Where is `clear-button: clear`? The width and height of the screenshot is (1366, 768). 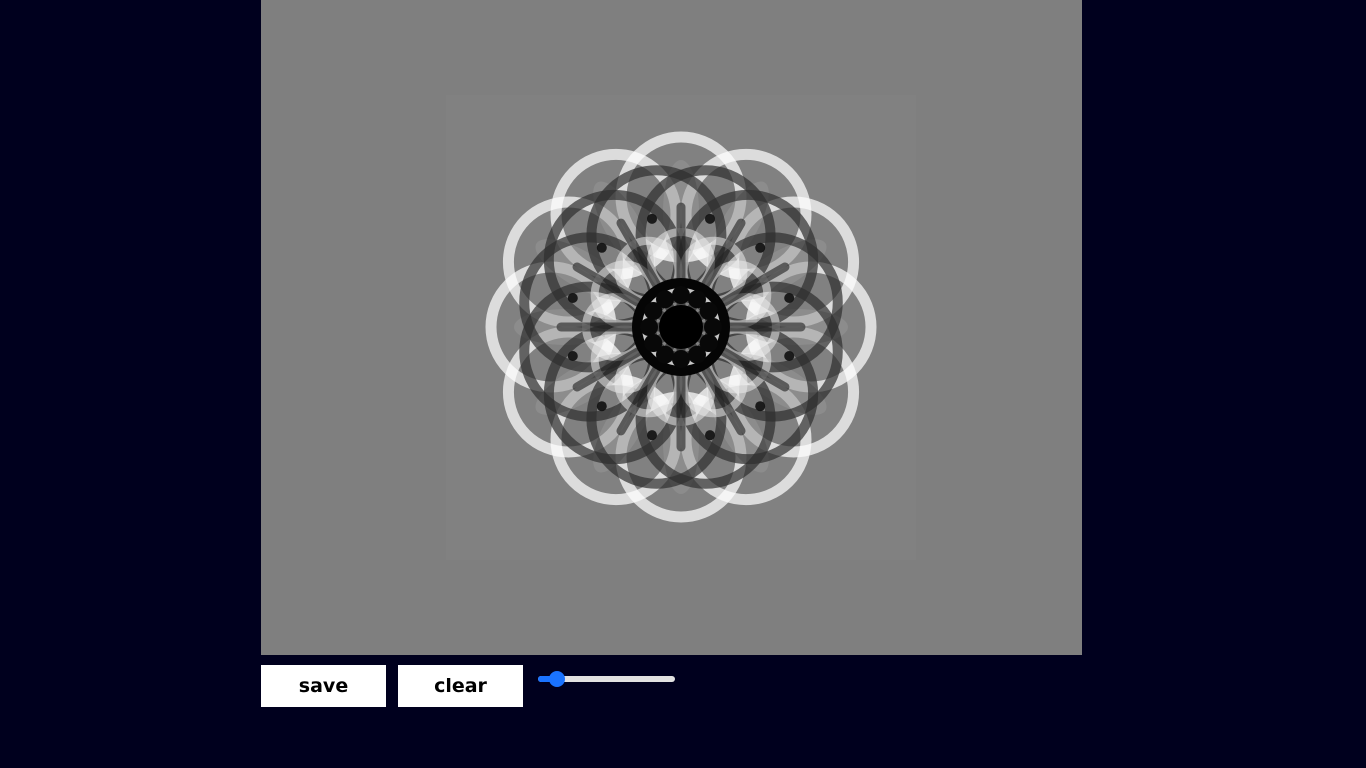
clear-button: clear is located at coordinates (460, 686).